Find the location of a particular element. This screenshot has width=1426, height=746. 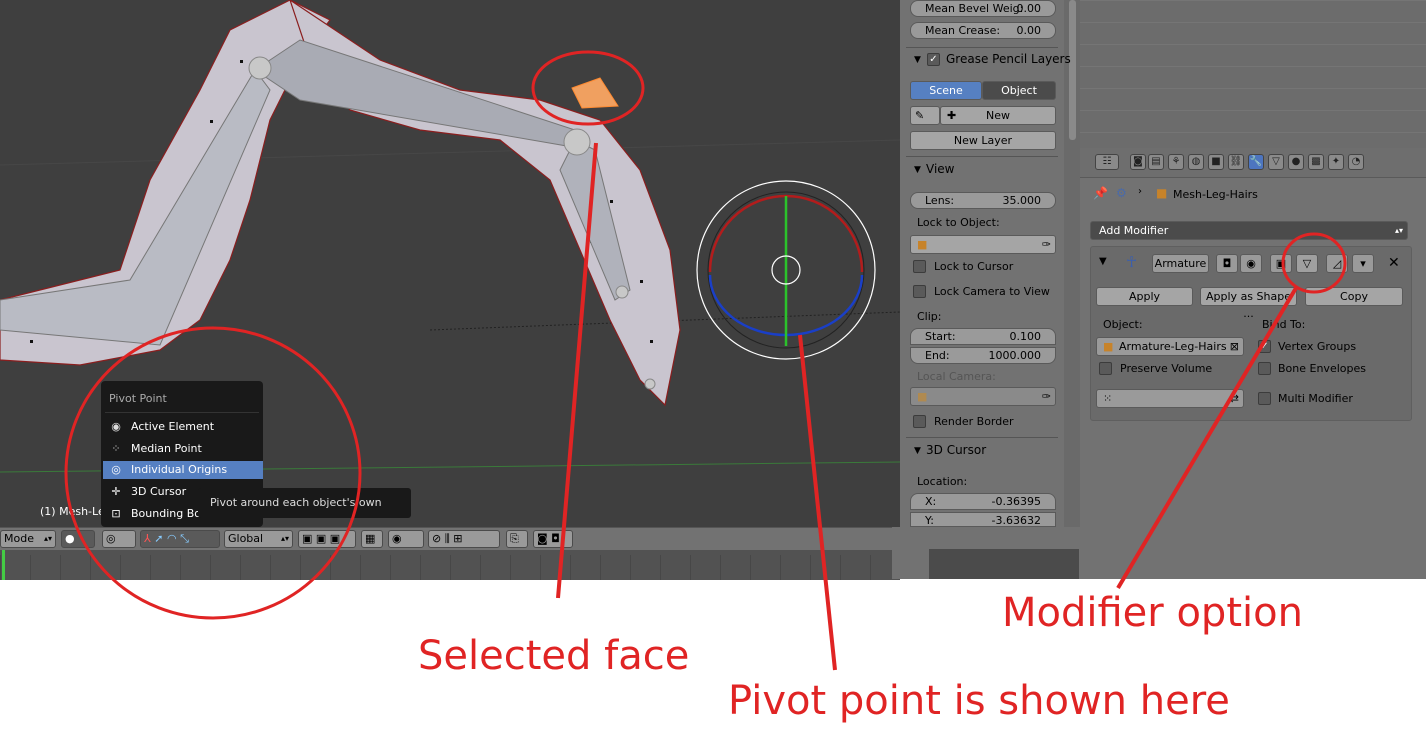

modifier-option-annotation: Modifier option is located at coordinates (1152, 613).